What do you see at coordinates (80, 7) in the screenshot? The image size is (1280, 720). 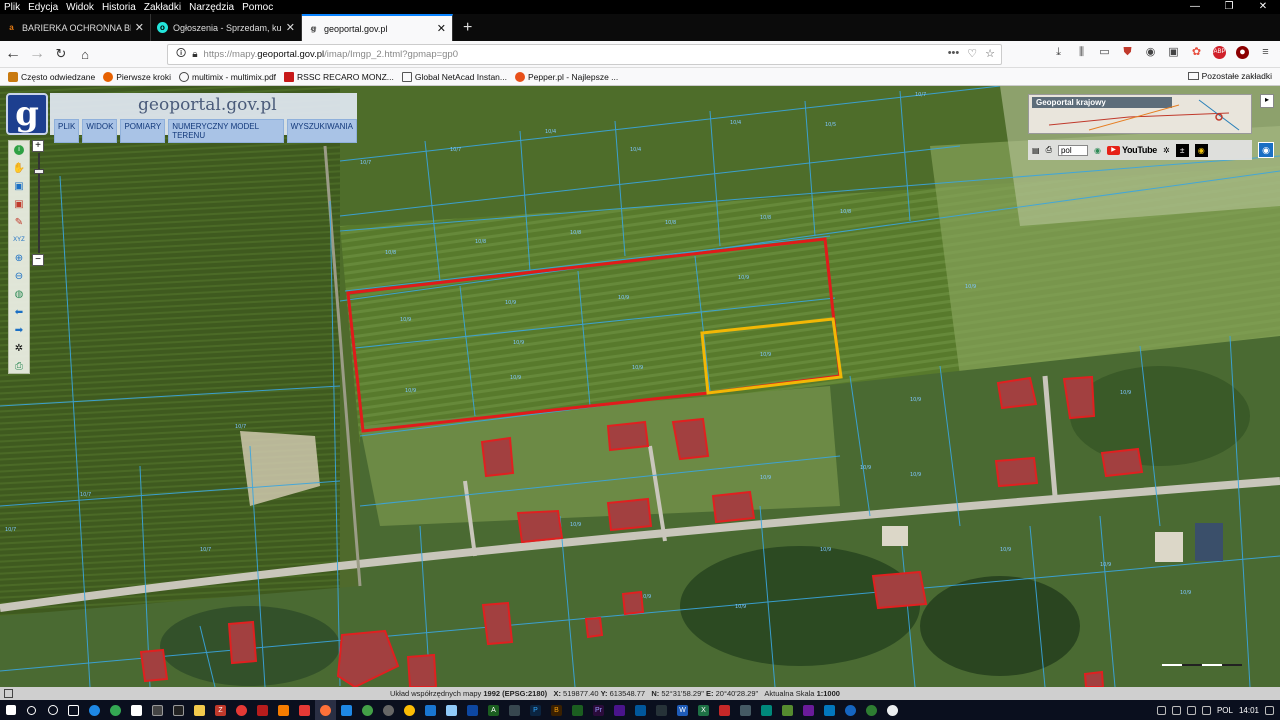 I see `menu-view: Widok` at bounding box center [80, 7].